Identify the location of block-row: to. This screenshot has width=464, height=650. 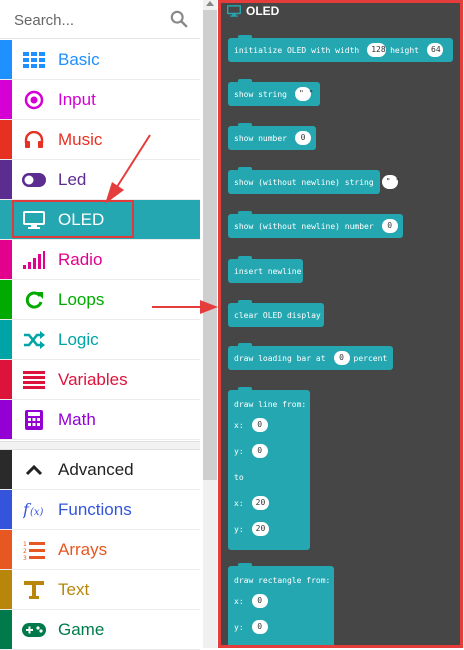
(269, 477).